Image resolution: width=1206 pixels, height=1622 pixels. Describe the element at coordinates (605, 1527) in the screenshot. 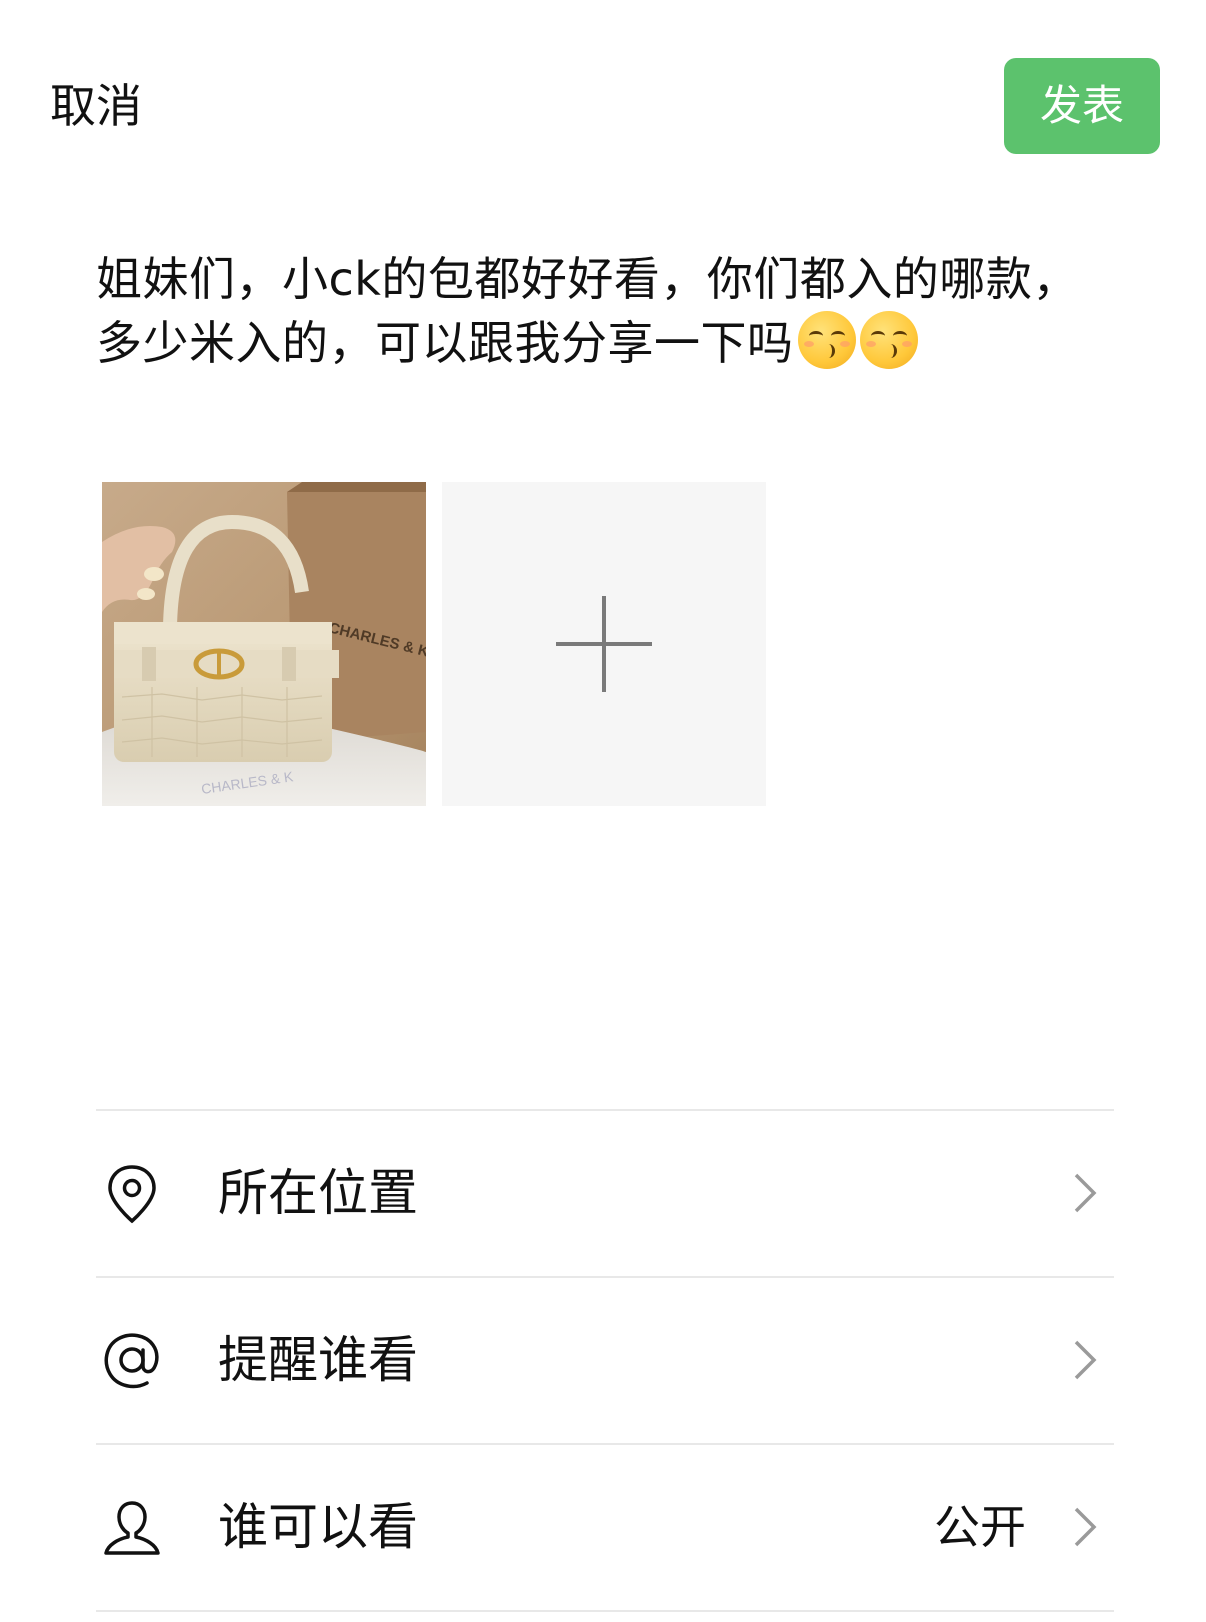

I see `row-visibility: 谁可以看 公开` at that location.